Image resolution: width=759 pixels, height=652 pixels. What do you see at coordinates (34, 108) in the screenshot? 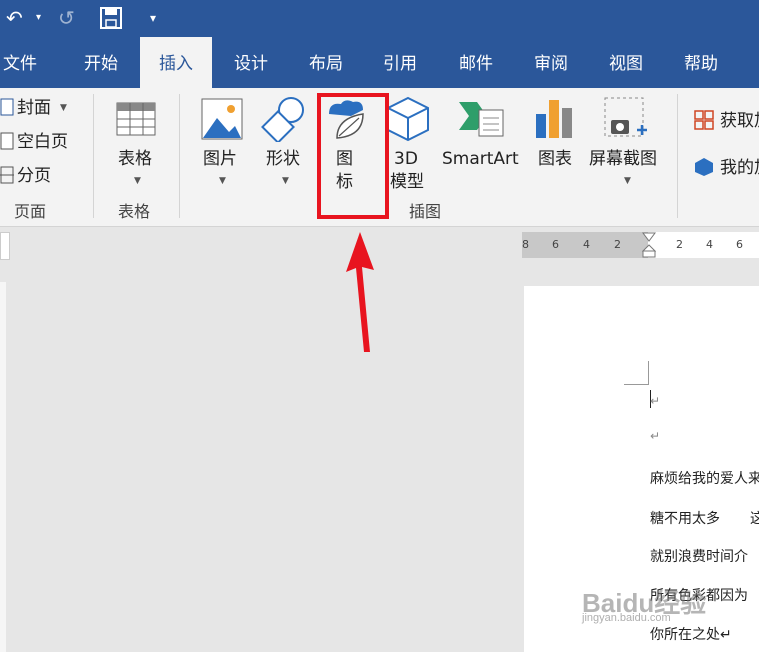
I see `cover-page-button: 封面` at bounding box center [34, 108].